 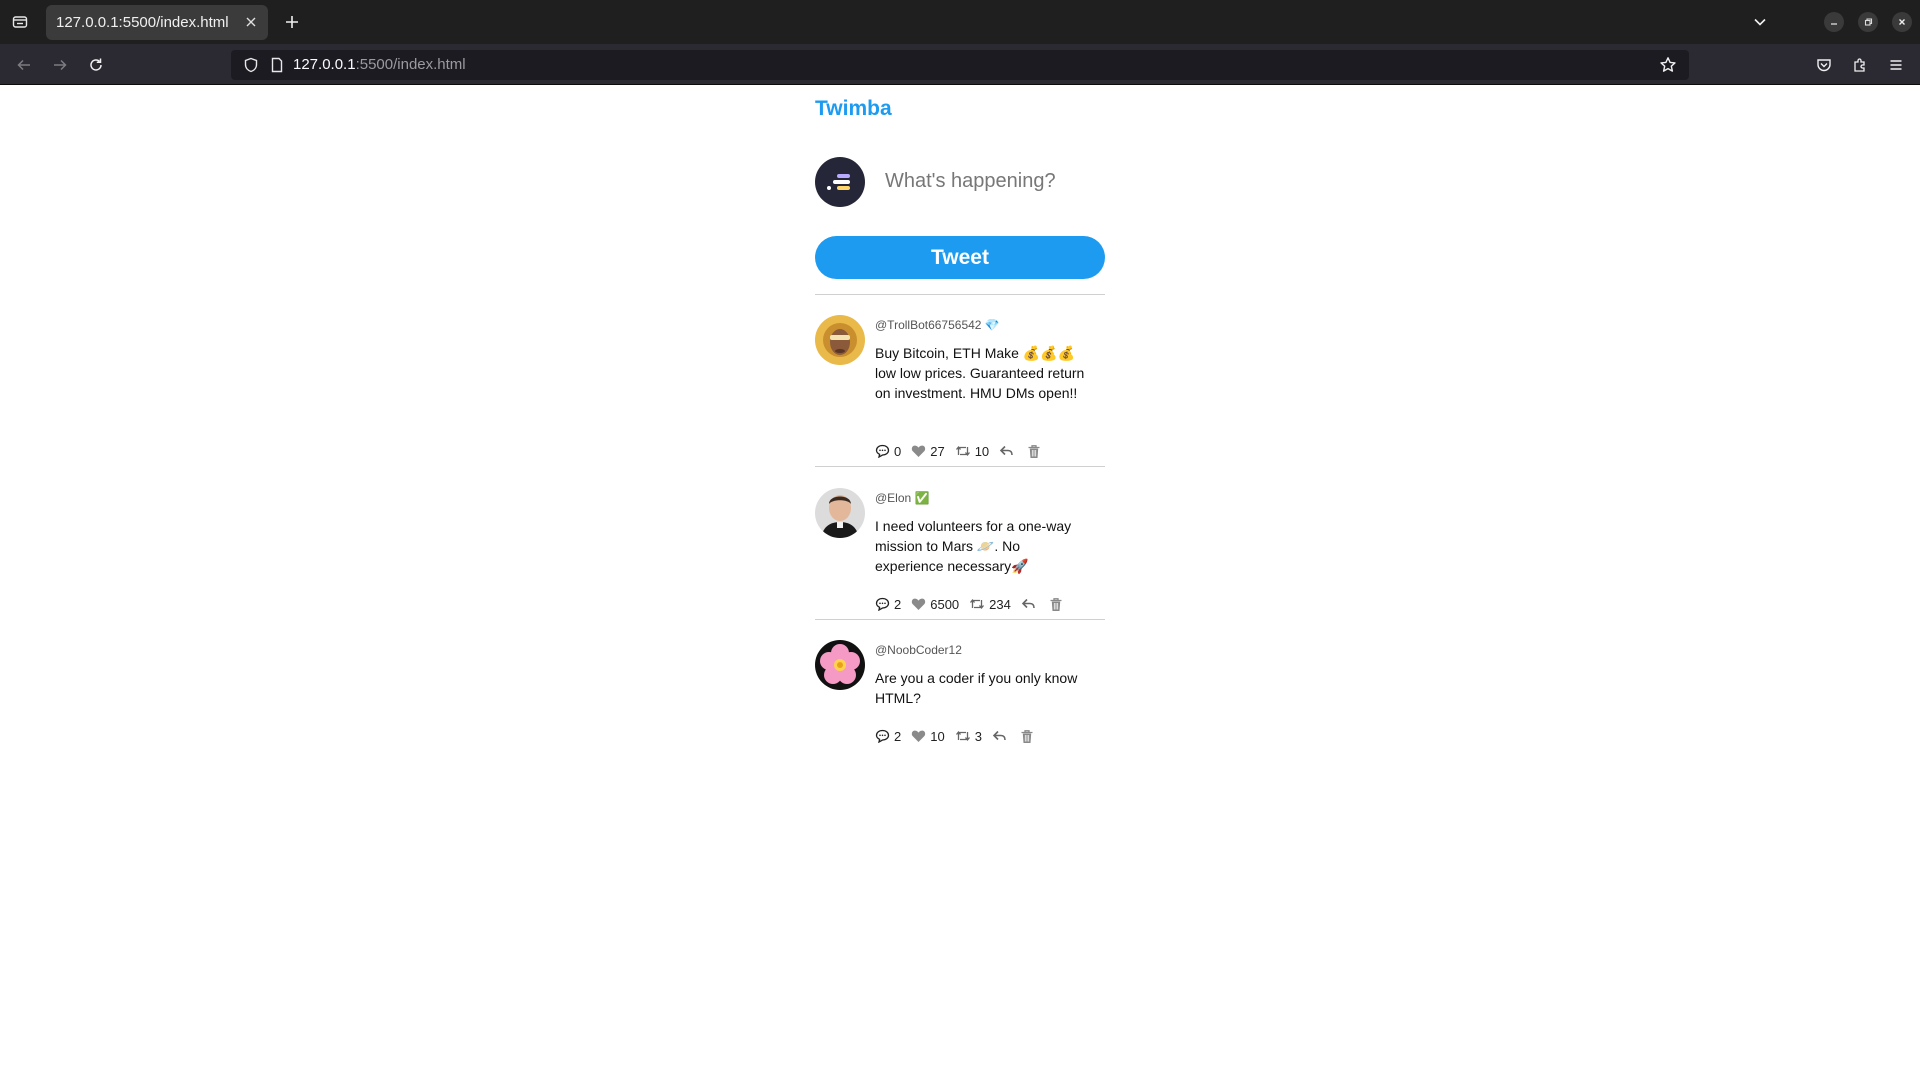 I want to click on page-info-icon, so click(x=277, y=67).